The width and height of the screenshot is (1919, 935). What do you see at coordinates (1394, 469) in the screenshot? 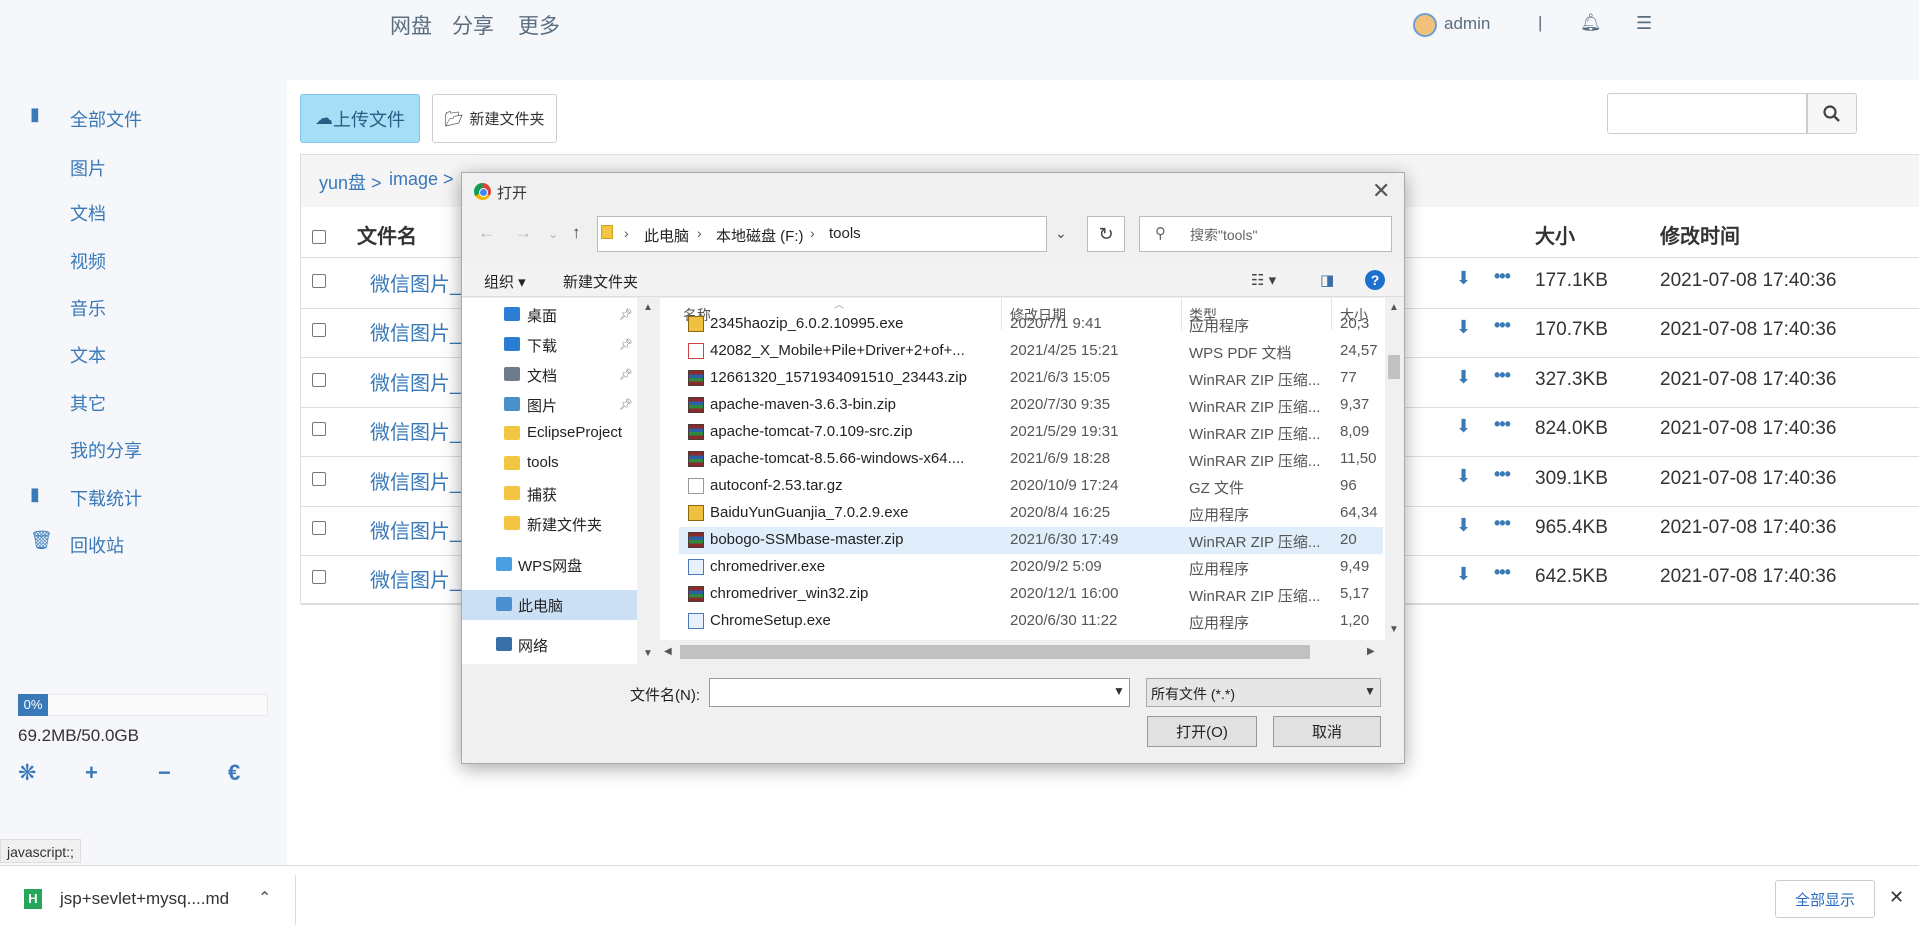
I see `file-vertical-scrollbar` at bounding box center [1394, 469].